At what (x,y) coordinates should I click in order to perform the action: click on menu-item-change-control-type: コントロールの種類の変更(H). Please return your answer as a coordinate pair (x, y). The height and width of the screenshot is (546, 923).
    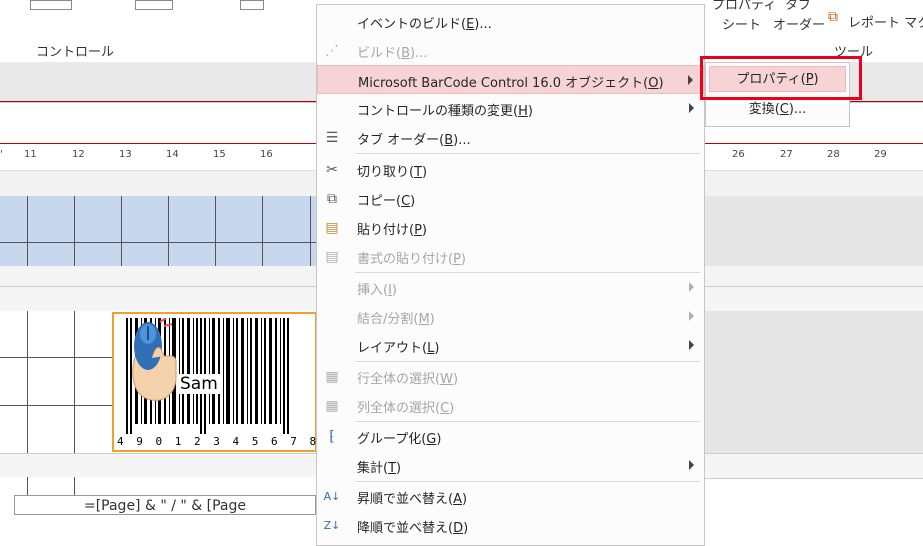
    Looking at the image, I should click on (510, 108).